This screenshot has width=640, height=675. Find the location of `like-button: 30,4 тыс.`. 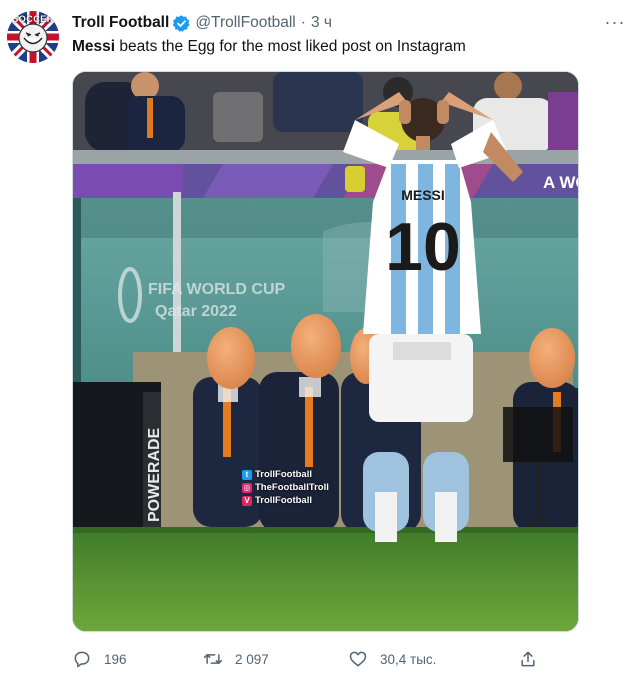

like-button: 30,4 тыс. is located at coordinates (392, 659).